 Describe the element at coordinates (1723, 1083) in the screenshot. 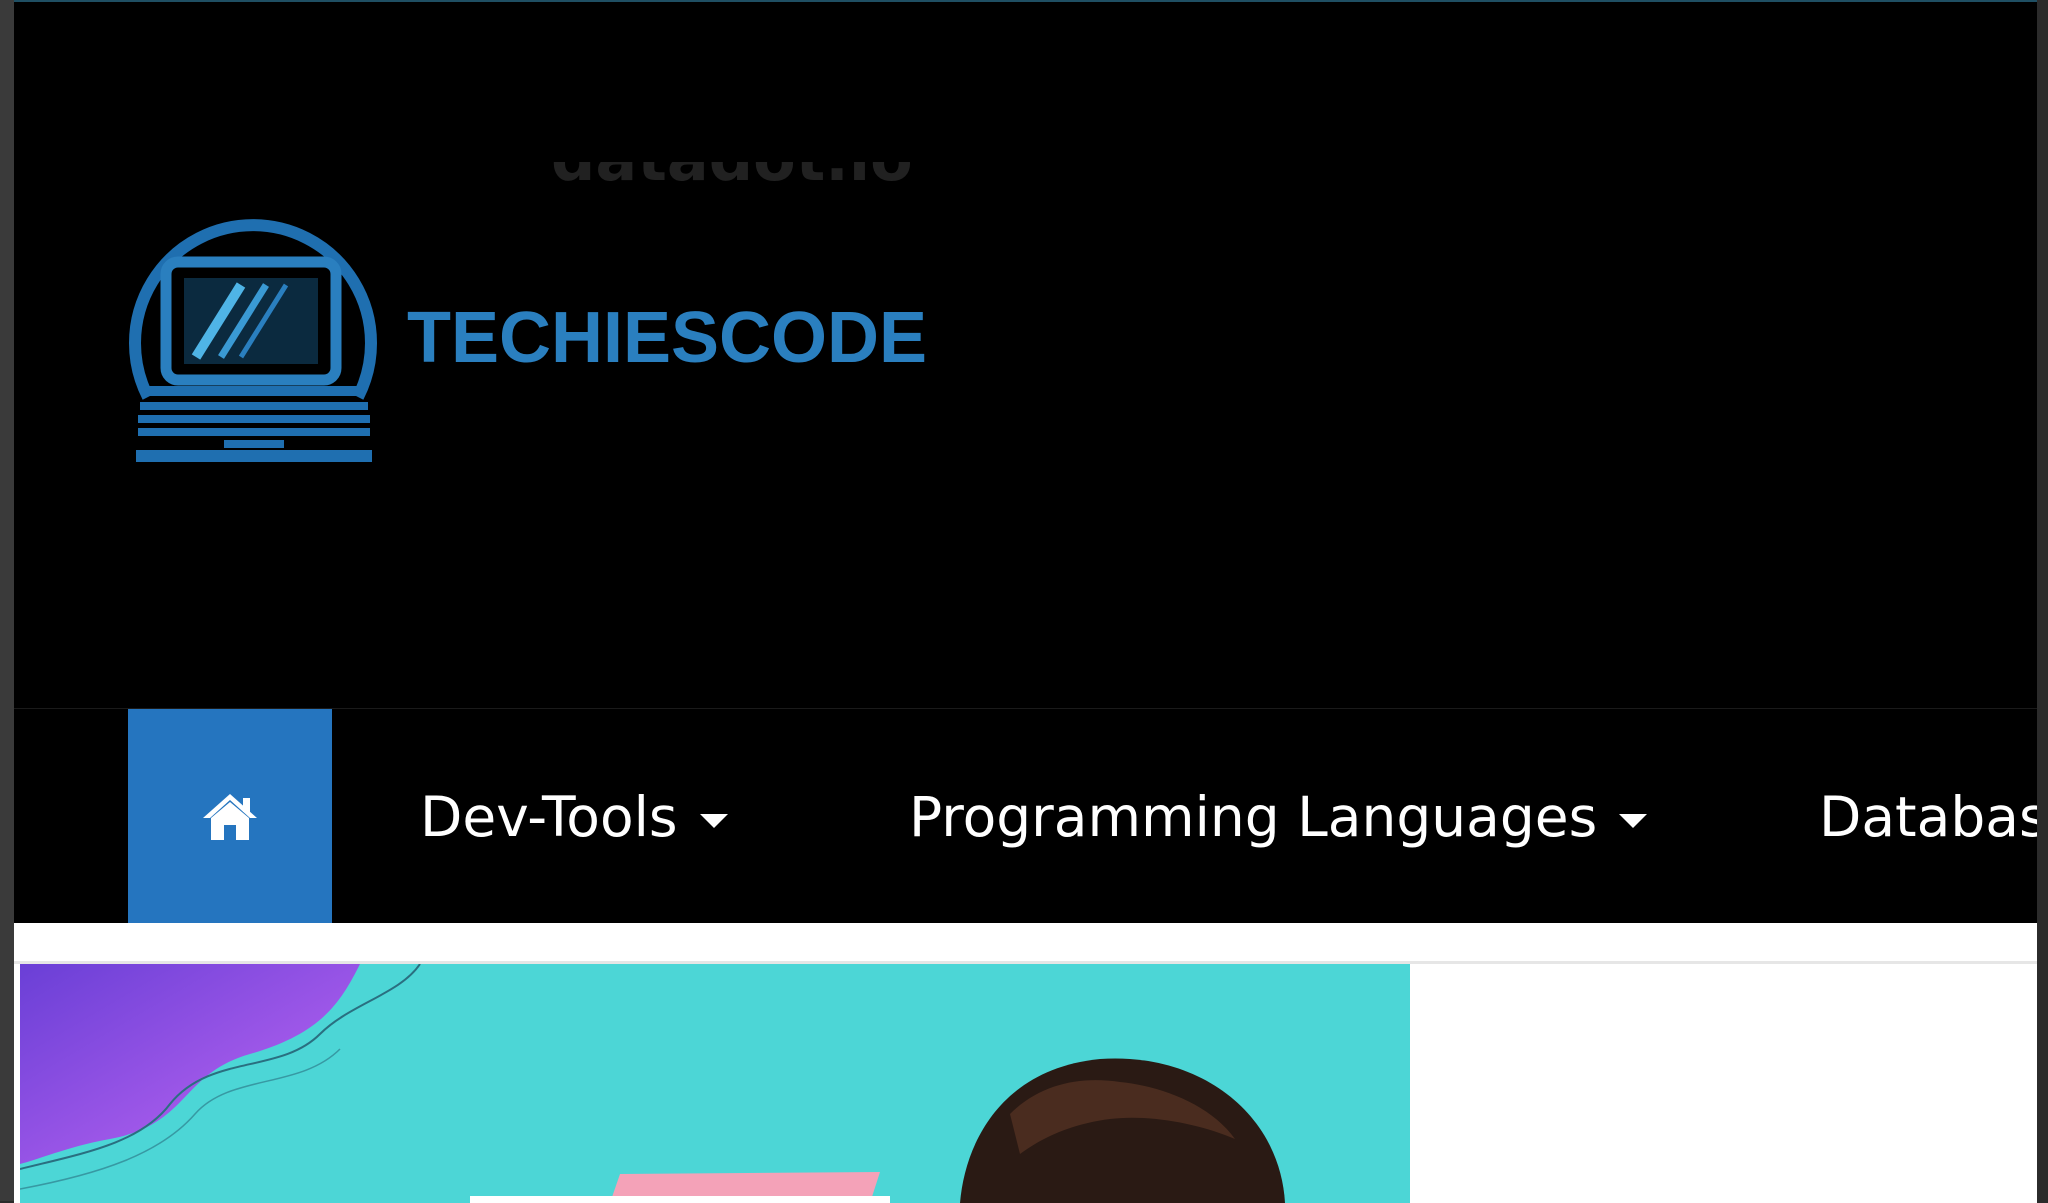

I see `sidebar-area` at that location.